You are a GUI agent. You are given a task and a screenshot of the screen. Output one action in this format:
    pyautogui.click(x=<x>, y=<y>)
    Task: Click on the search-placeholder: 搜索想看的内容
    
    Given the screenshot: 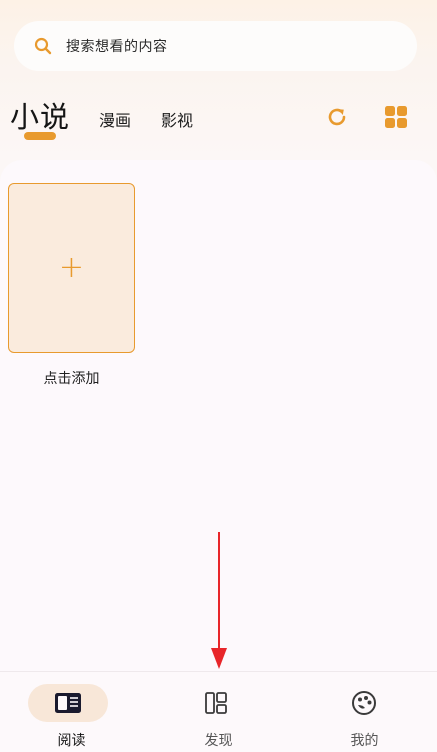 What is the action you would take?
    pyautogui.click(x=117, y=47)
    